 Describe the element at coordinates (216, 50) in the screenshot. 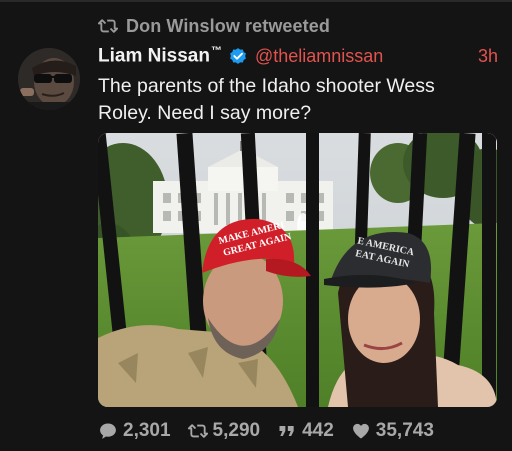

I see `trademark-symbol: ™` at that location.